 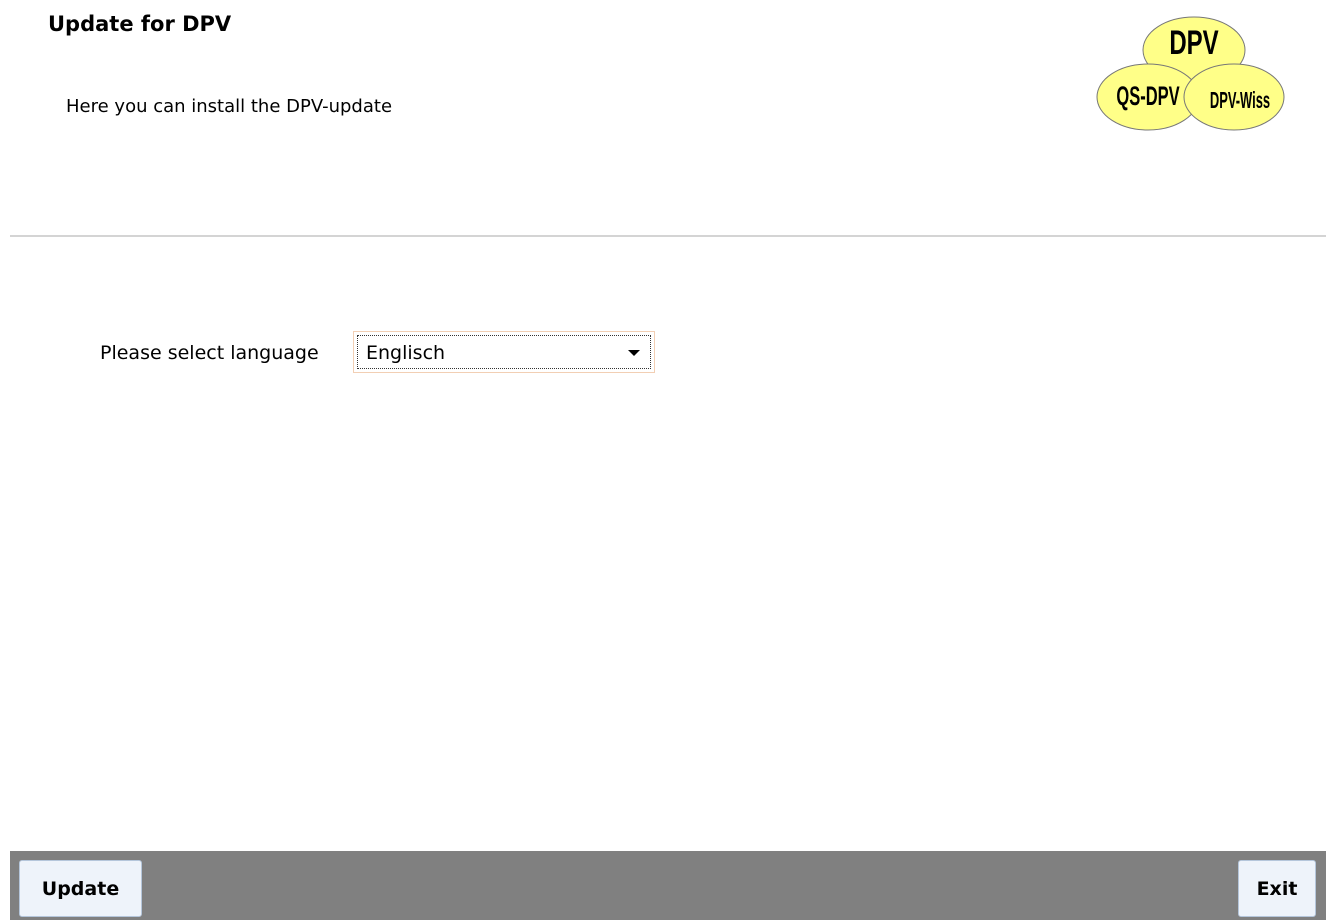 I want to click on footer-bar: Update Exit, so click(x=668, y=885).